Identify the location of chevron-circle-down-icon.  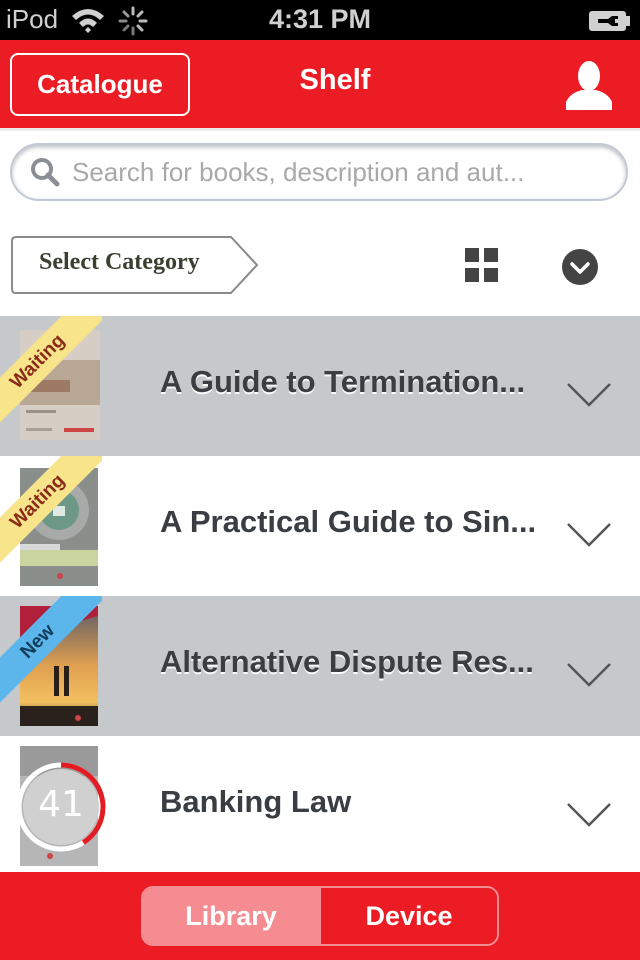
(580, 267).